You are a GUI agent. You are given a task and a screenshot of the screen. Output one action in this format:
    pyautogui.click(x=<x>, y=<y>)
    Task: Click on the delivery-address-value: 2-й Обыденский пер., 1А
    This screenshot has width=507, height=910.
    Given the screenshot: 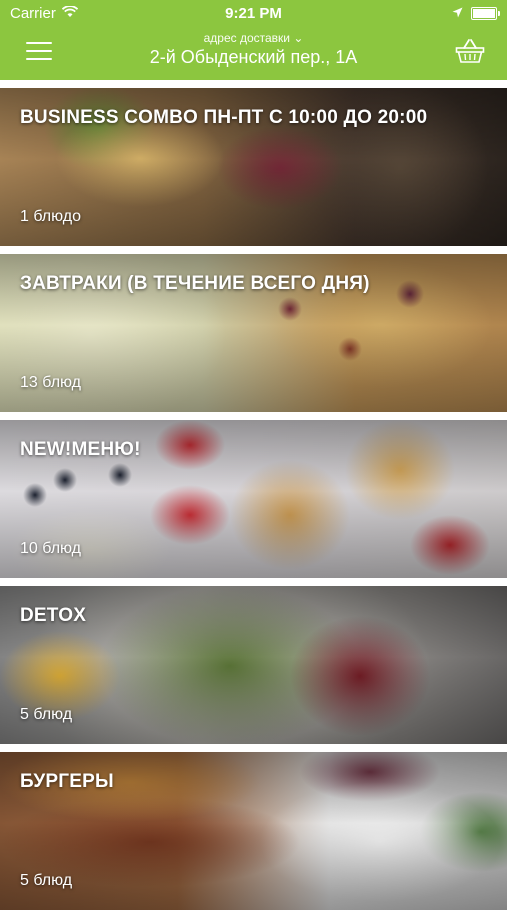 What is the action you would take?
    pyautogui.click(x=253, y=57)
    